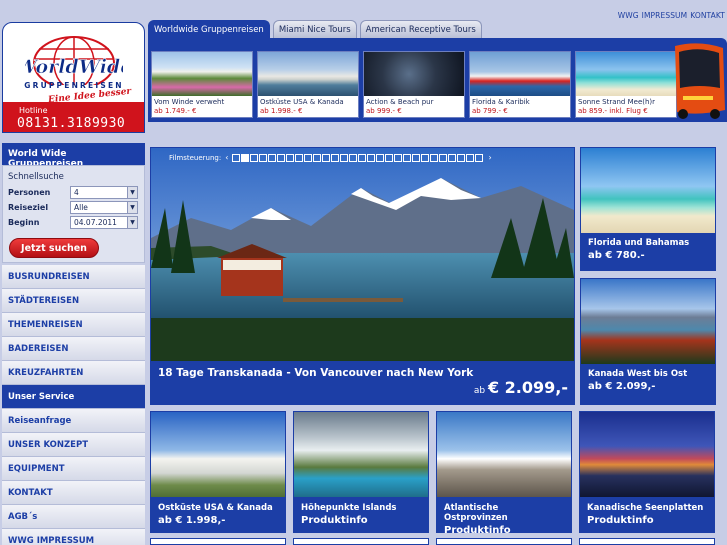  What do you see at coordinates (314, 29) in the screenshot?
I see `tab-miami-nice: Miami Nice Tours` at bounding box center [314, 29].